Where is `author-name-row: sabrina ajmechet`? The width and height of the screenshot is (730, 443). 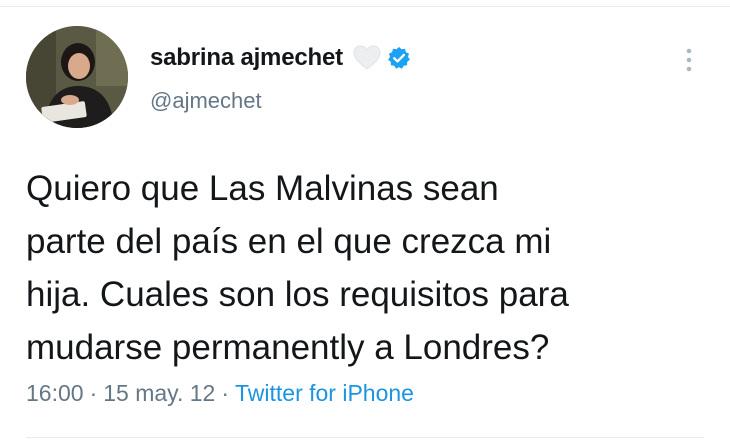
author-name-row: sabrina ajmechet is located at coordinates (280, 58).